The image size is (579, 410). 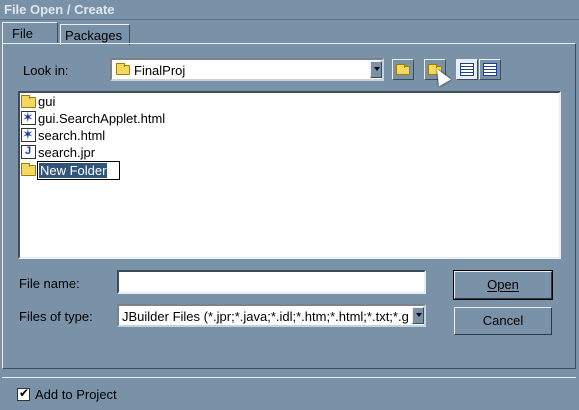 I want to click on tab-file: File, so click(x=30, y=33).